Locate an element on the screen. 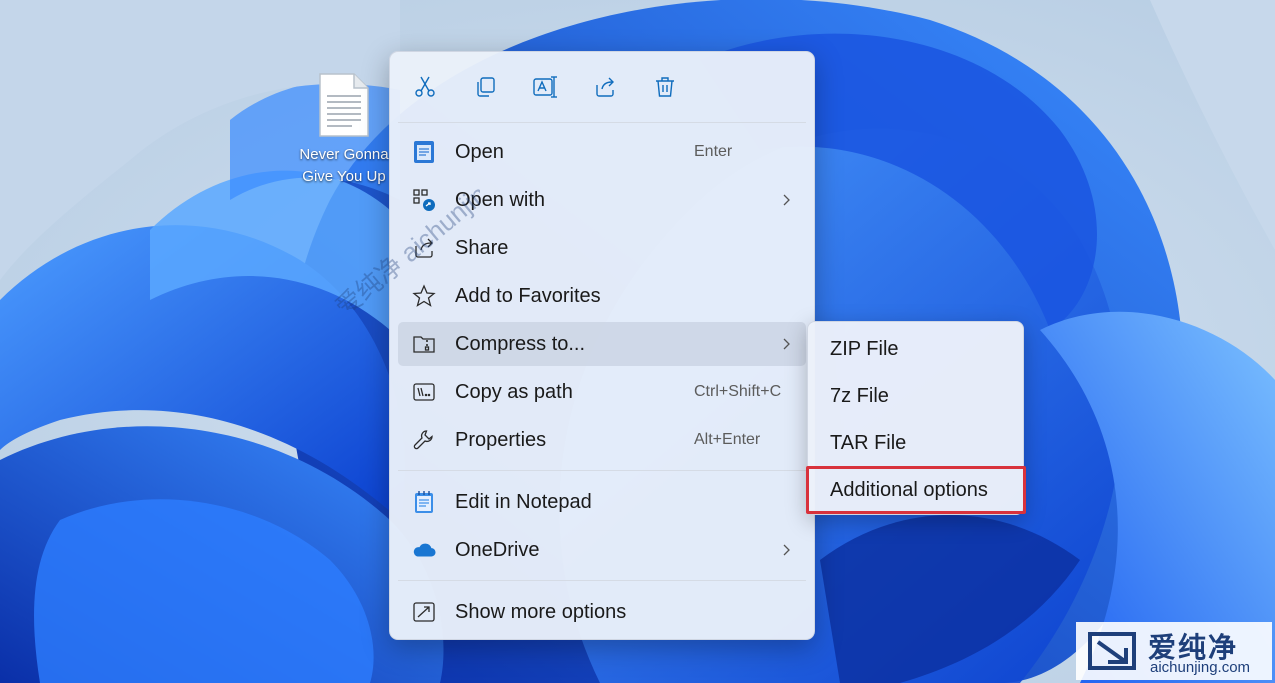 The width and height of the screenshot is (1275, 683). notepad-app-icon is located at coordinates (424, 502).